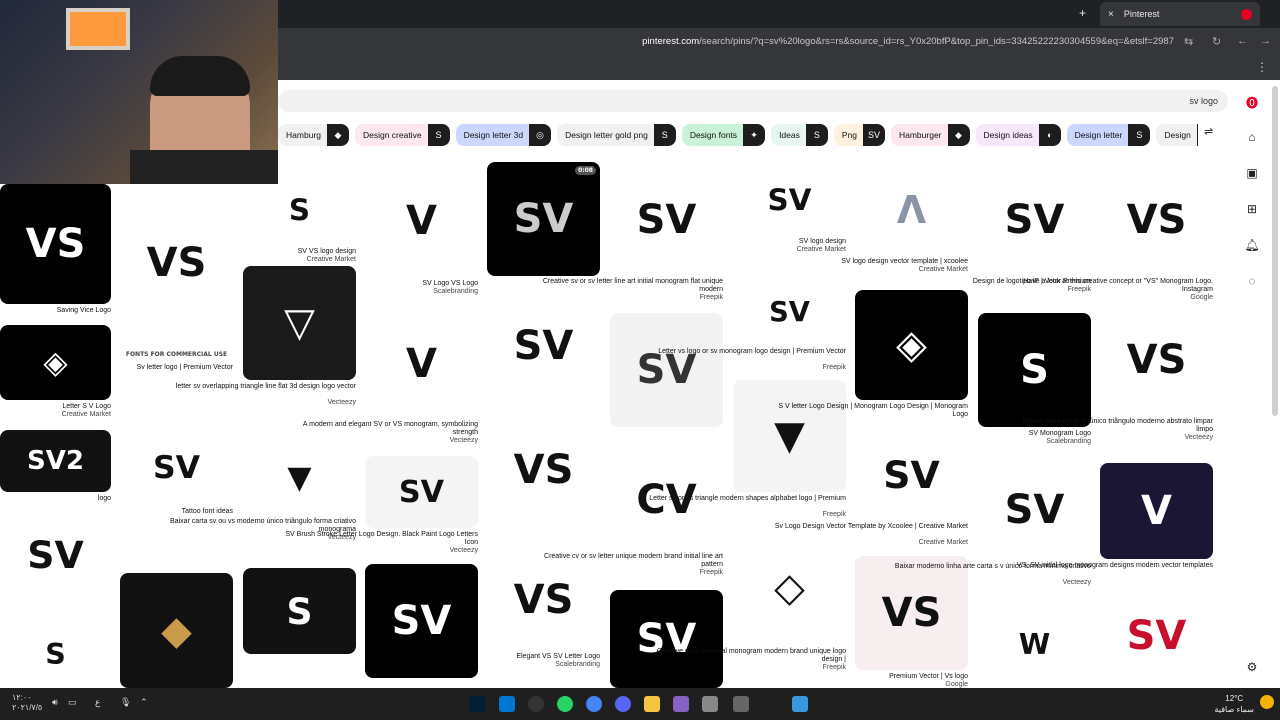 The image size is (1280, 720). Describe the element at coordinates (133, 512) in the screenshot. I see `pin-title: Tattoo font ideas` at that location.